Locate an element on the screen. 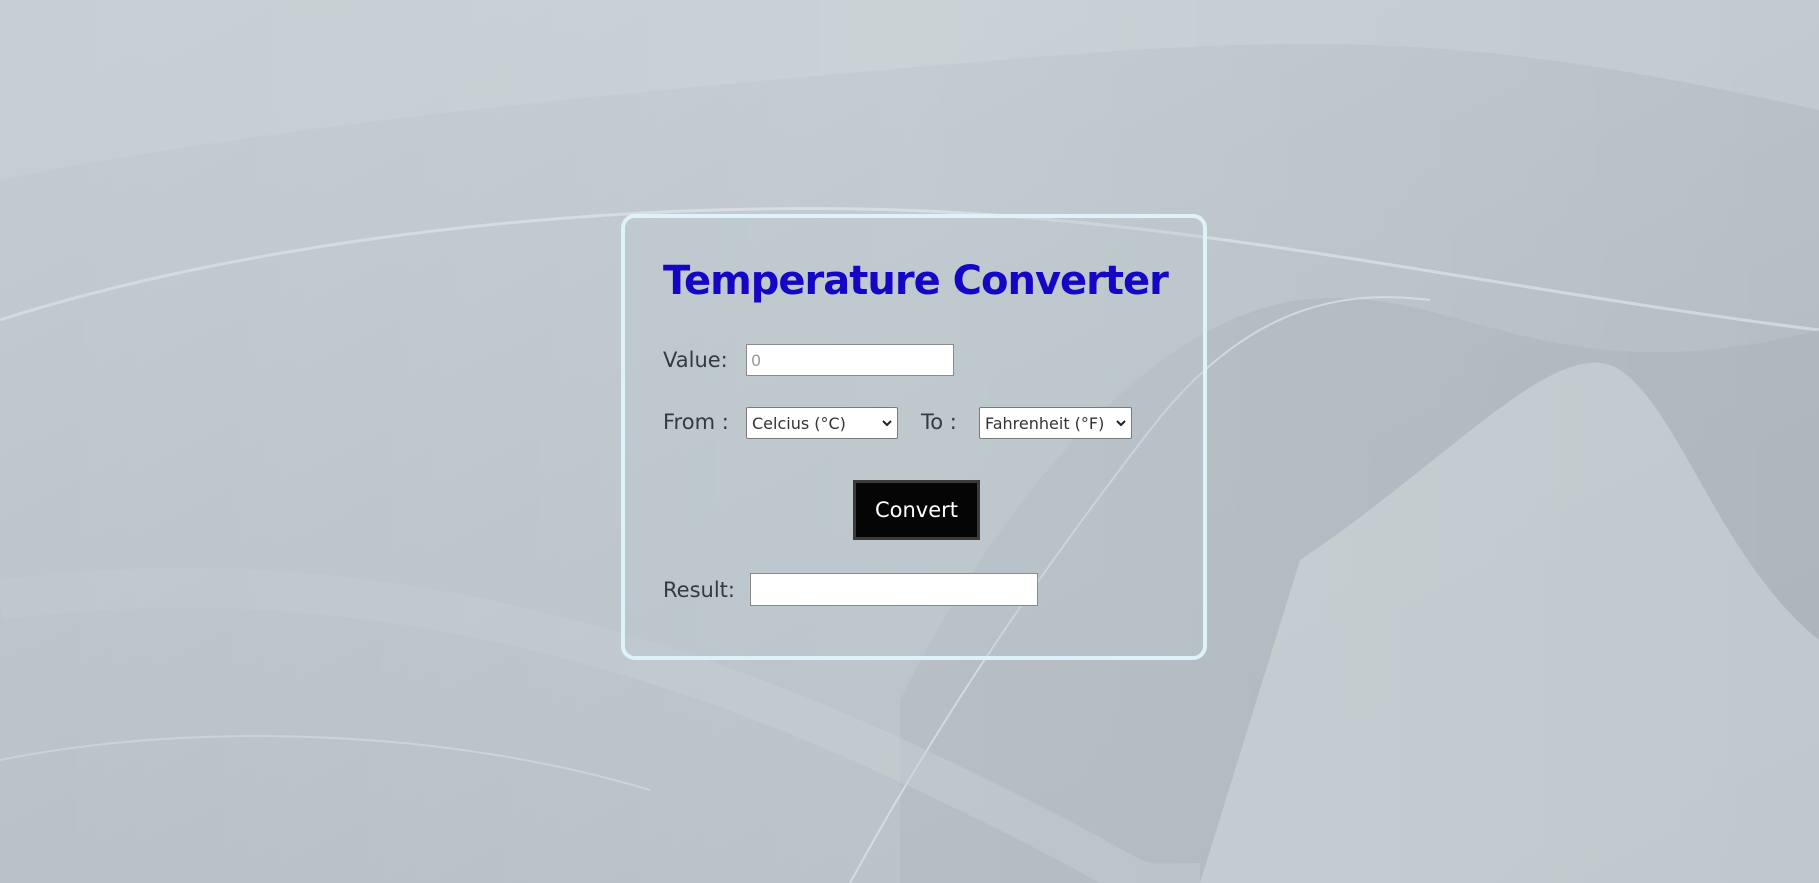  from-label: From : is located at coordinates (696, 422).